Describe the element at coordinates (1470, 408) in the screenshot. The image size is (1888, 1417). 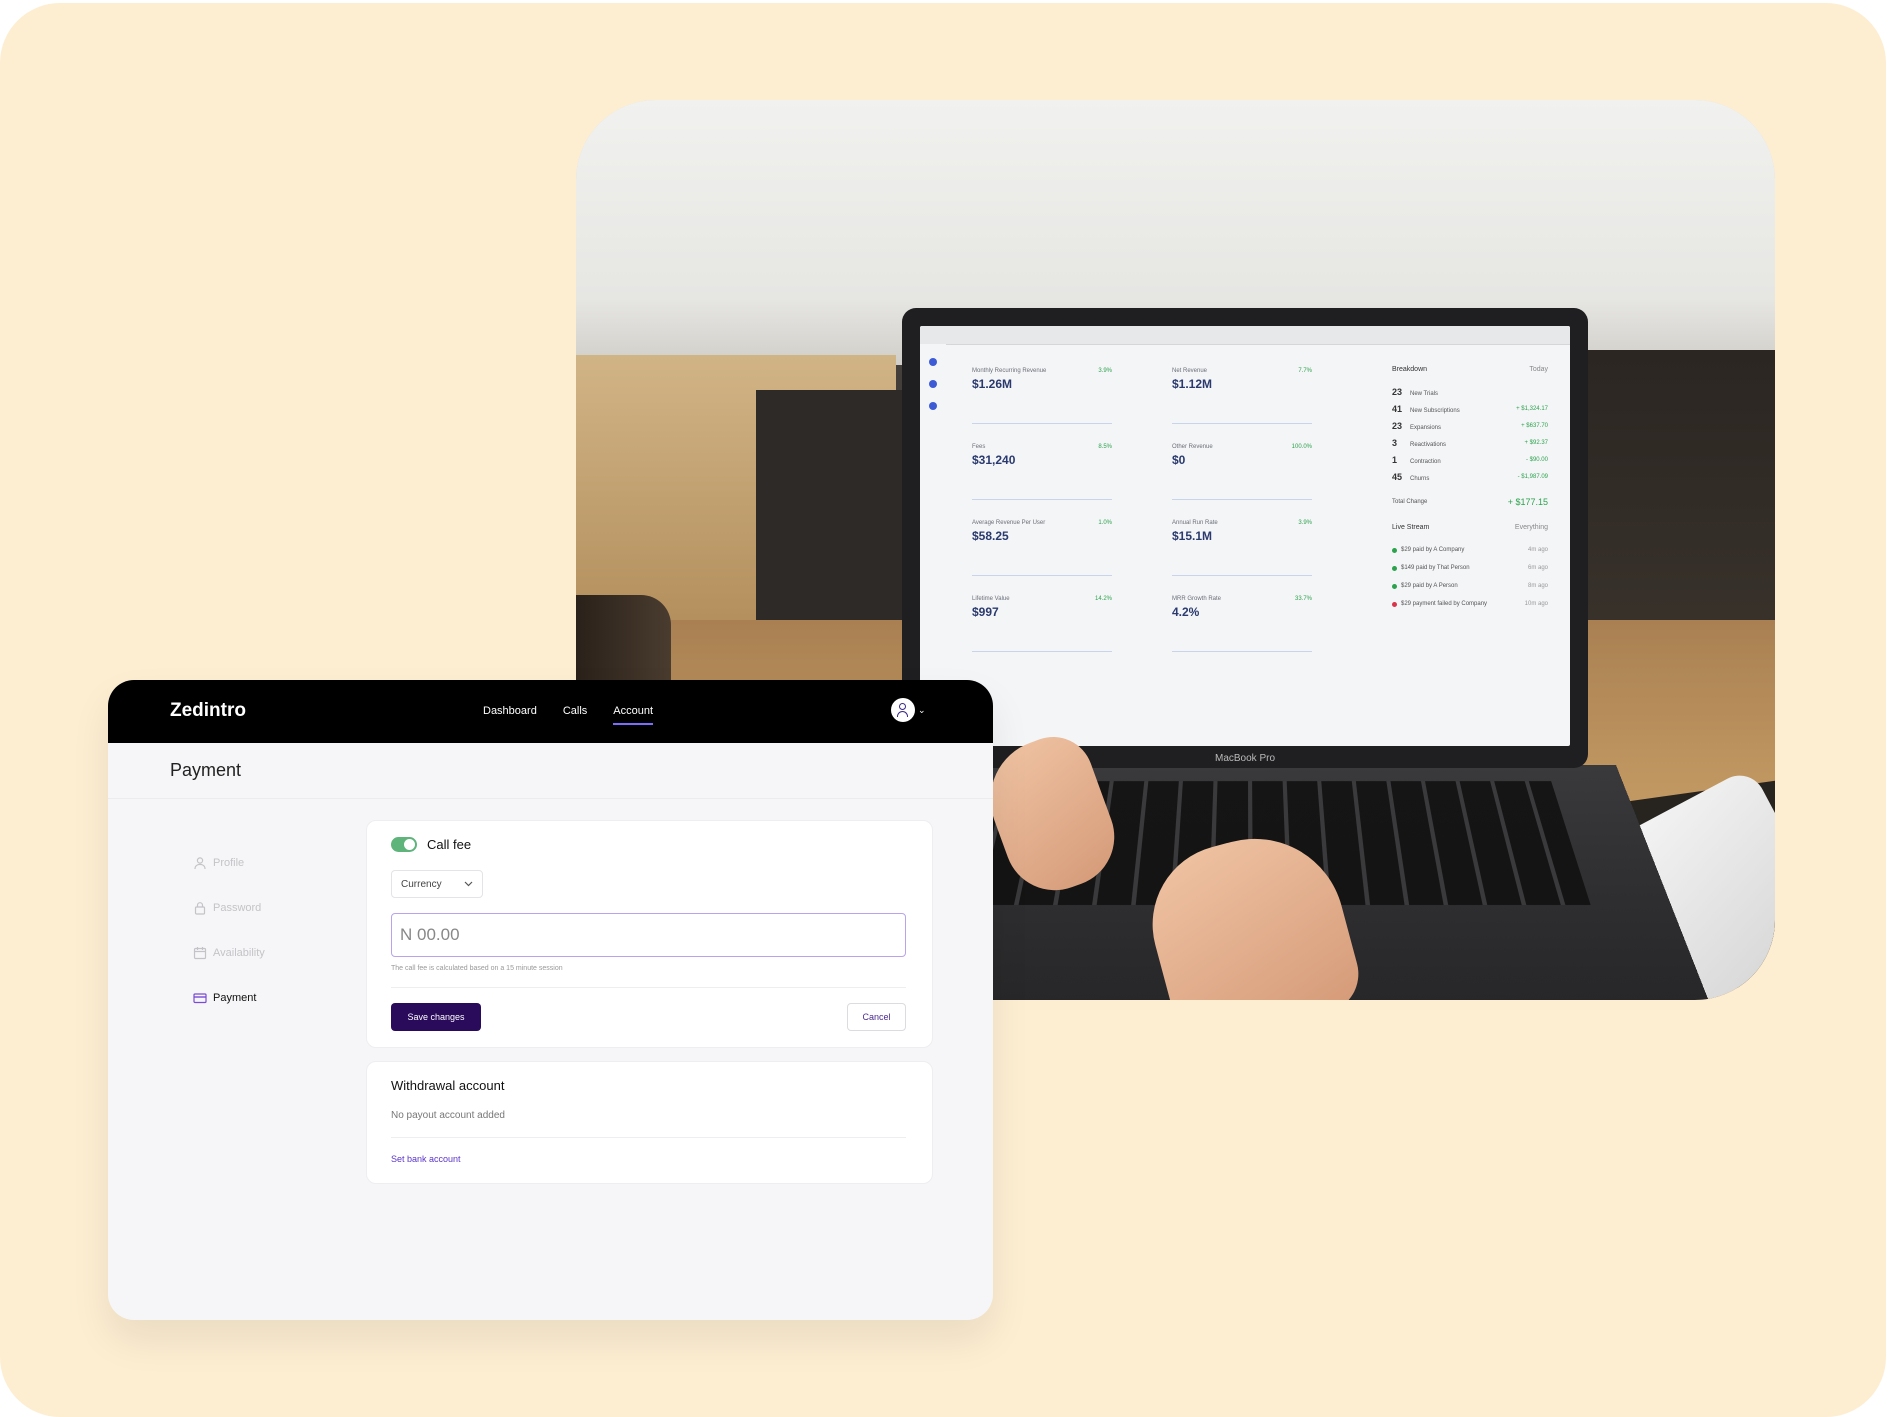
I see `breakdown-row: 41 New Subscriptions + $1,324.17` at that location.